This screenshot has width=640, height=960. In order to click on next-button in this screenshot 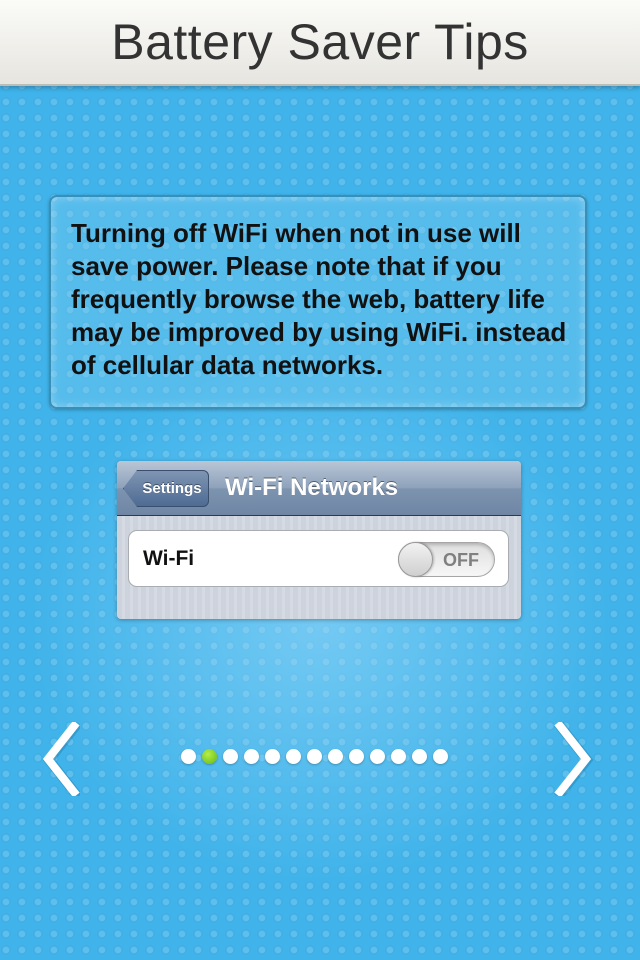, I will do `click(574, 759)`.